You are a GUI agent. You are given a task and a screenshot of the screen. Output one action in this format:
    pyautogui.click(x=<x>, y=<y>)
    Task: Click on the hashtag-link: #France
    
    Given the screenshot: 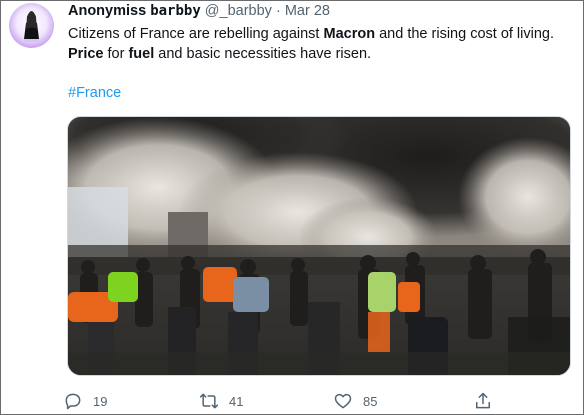 What is the action you would take?
    pyautogui.click(x=94, y=93)
    